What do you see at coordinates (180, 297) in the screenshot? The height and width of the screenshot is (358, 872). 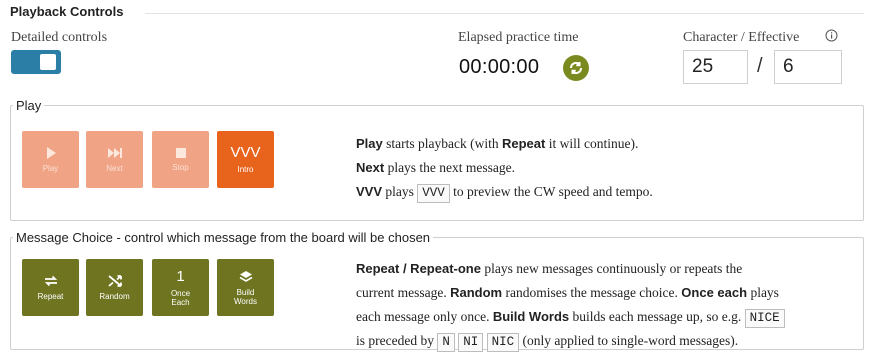 I see `once-each-button-label: Once Each` at bounding box center [180, 297].